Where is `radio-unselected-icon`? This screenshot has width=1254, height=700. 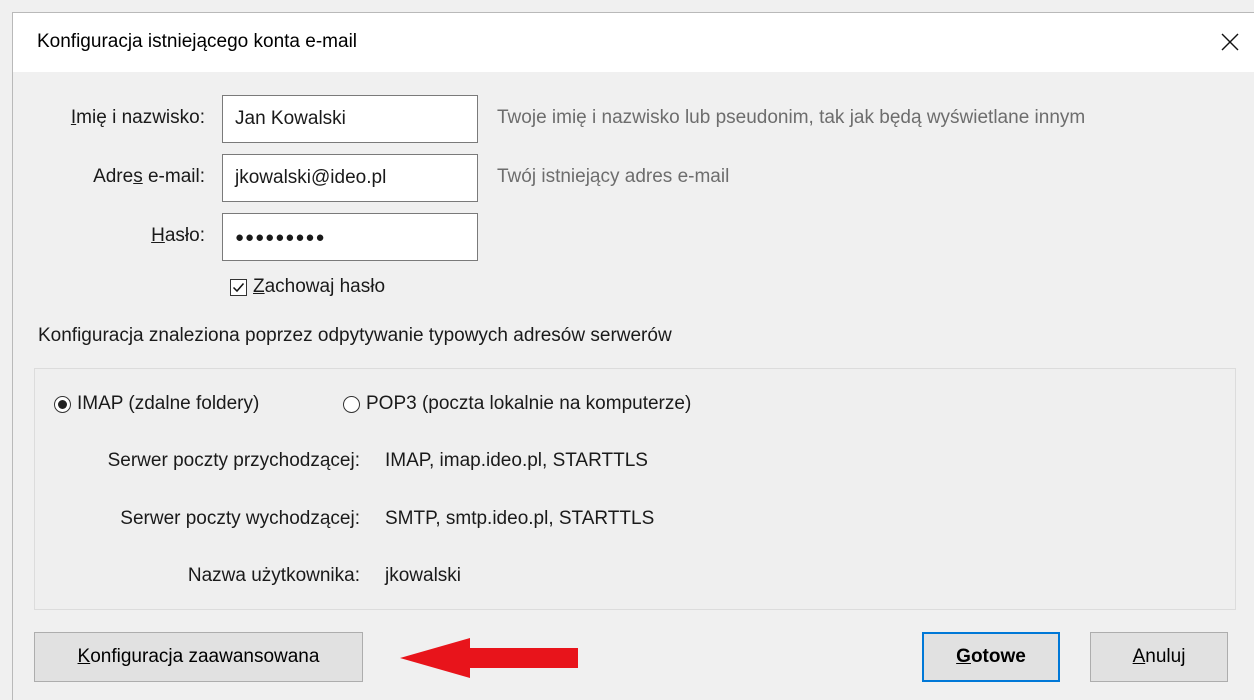 radio-unselected-icon is located at coordinates (351, 404).